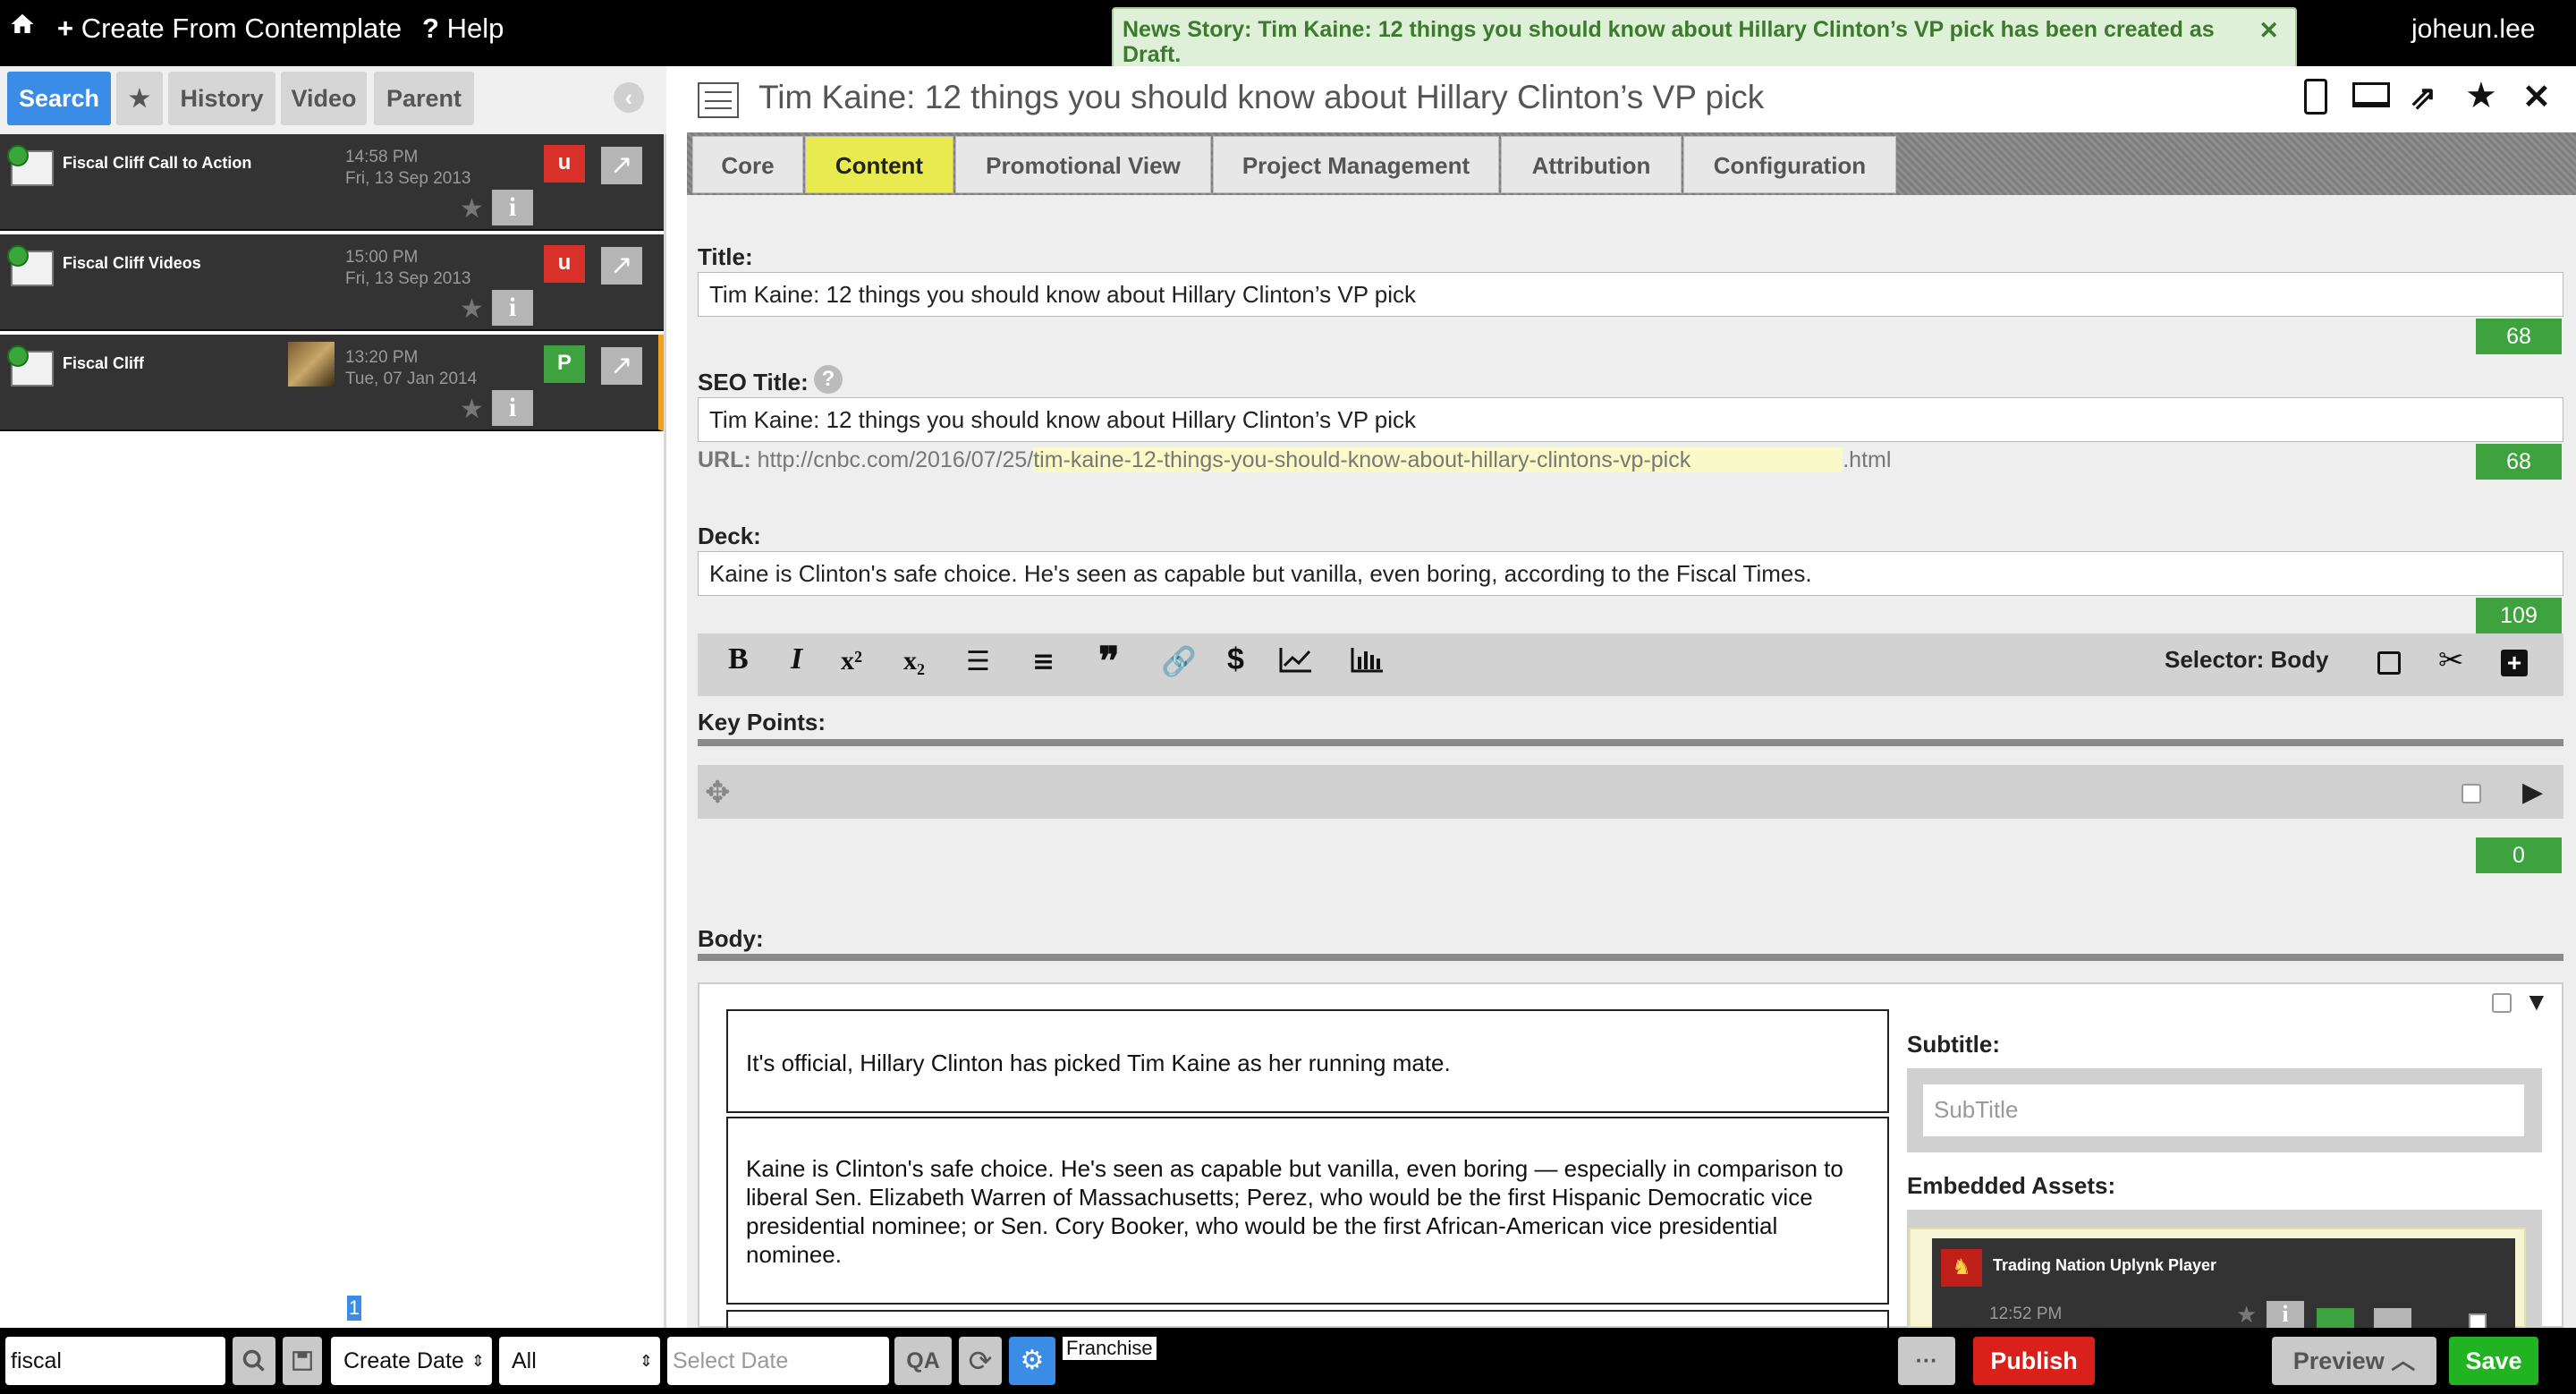 The height and width of the screenshot is (1394, 2576). What do you see at coordinates (324, 98) in the screenshot?
I see `tab-video: Video` at bounding box center [324, 98].